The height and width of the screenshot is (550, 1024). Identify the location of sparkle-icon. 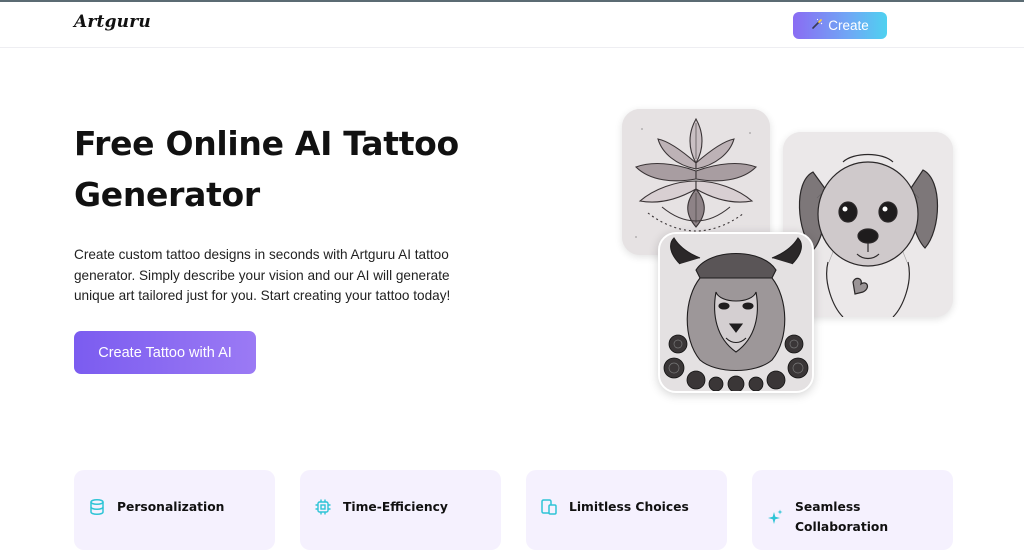
(775, 517).